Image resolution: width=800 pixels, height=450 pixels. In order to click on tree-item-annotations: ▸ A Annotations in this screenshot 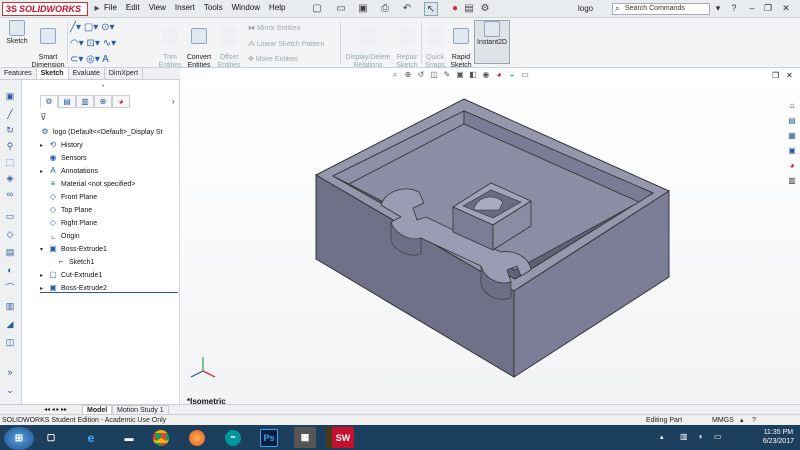, I will do `click(69, 171)`.